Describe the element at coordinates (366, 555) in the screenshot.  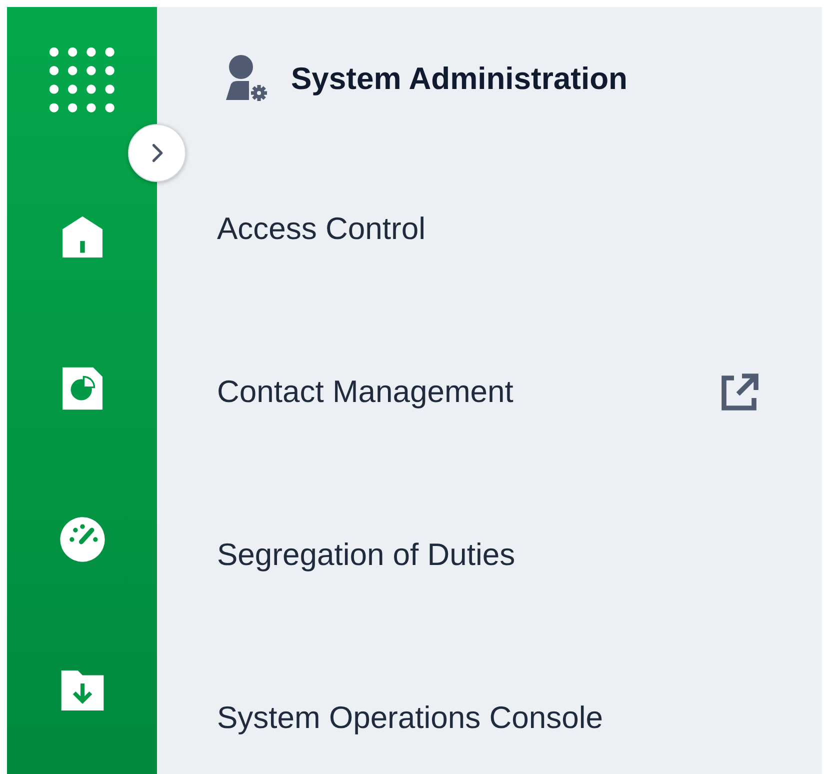
I see `menu-link: Segregation of Duties` at that location.